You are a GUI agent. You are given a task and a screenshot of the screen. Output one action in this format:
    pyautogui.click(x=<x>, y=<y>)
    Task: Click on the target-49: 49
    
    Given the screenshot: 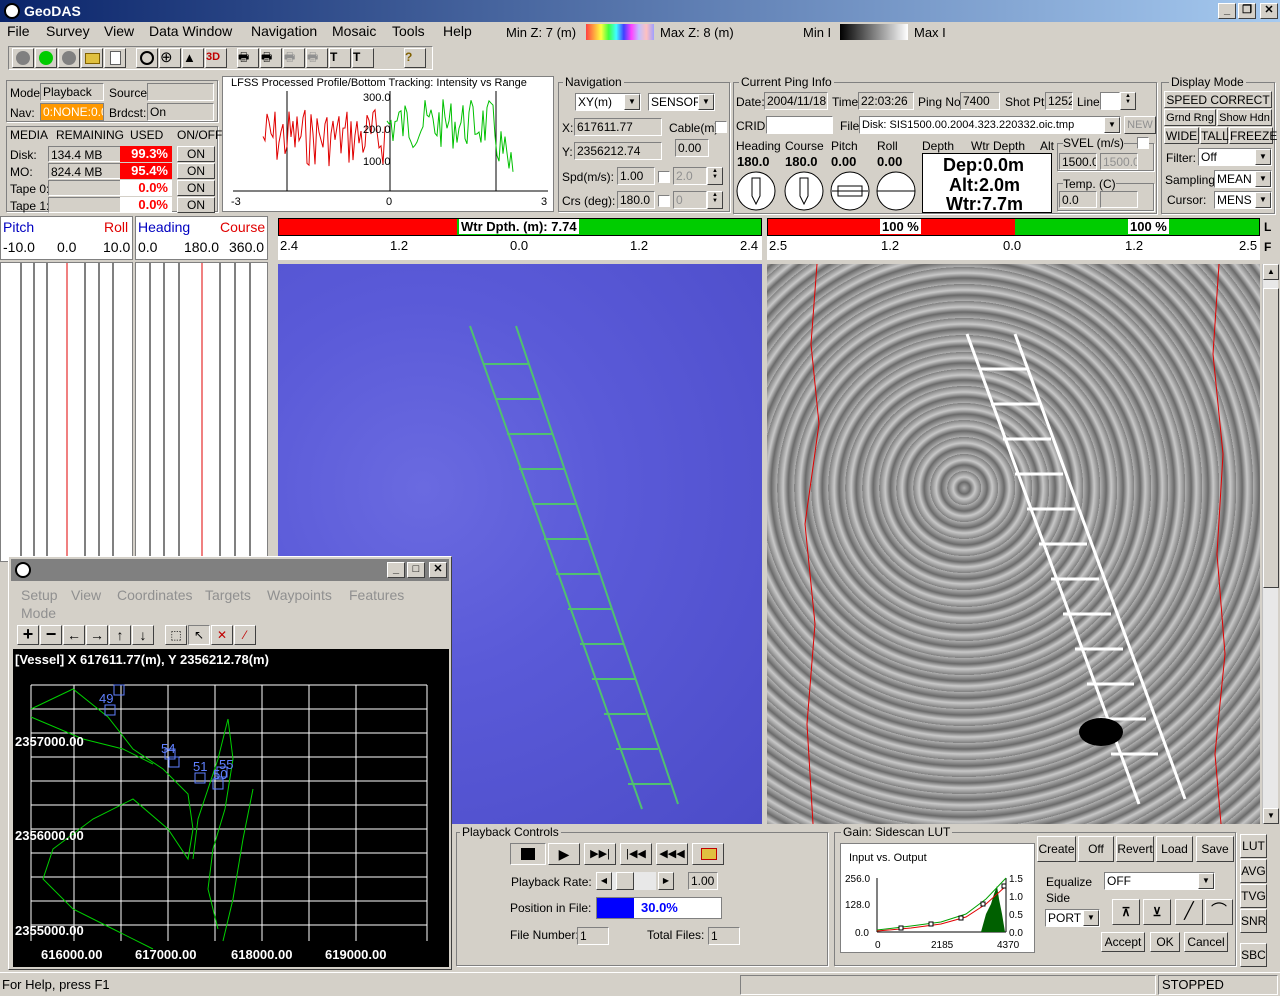 What is the action you would take?
    pyautogui.click(x=106, y=698)
    